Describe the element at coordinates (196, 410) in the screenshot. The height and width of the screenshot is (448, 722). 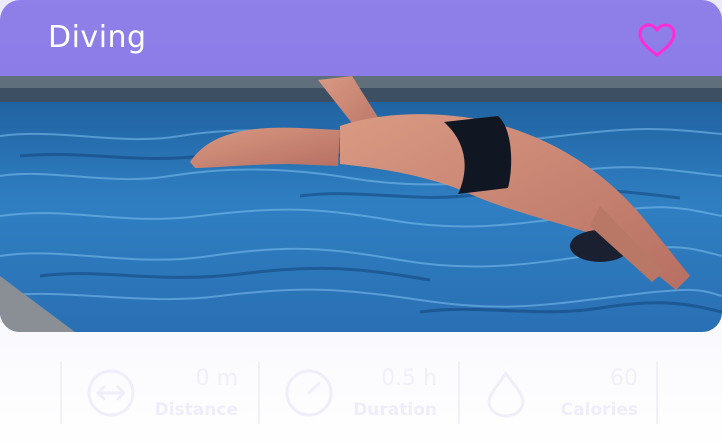
I see `distance-label: Distance` at that location.